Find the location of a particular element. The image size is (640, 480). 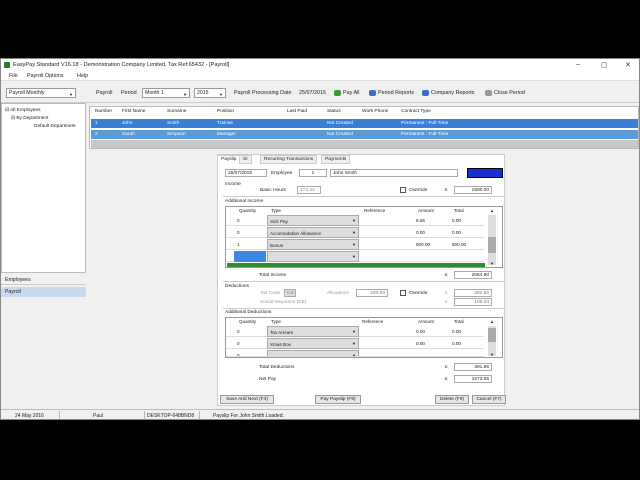

payroll-label: Payroll is located at coordinates (104, 93).